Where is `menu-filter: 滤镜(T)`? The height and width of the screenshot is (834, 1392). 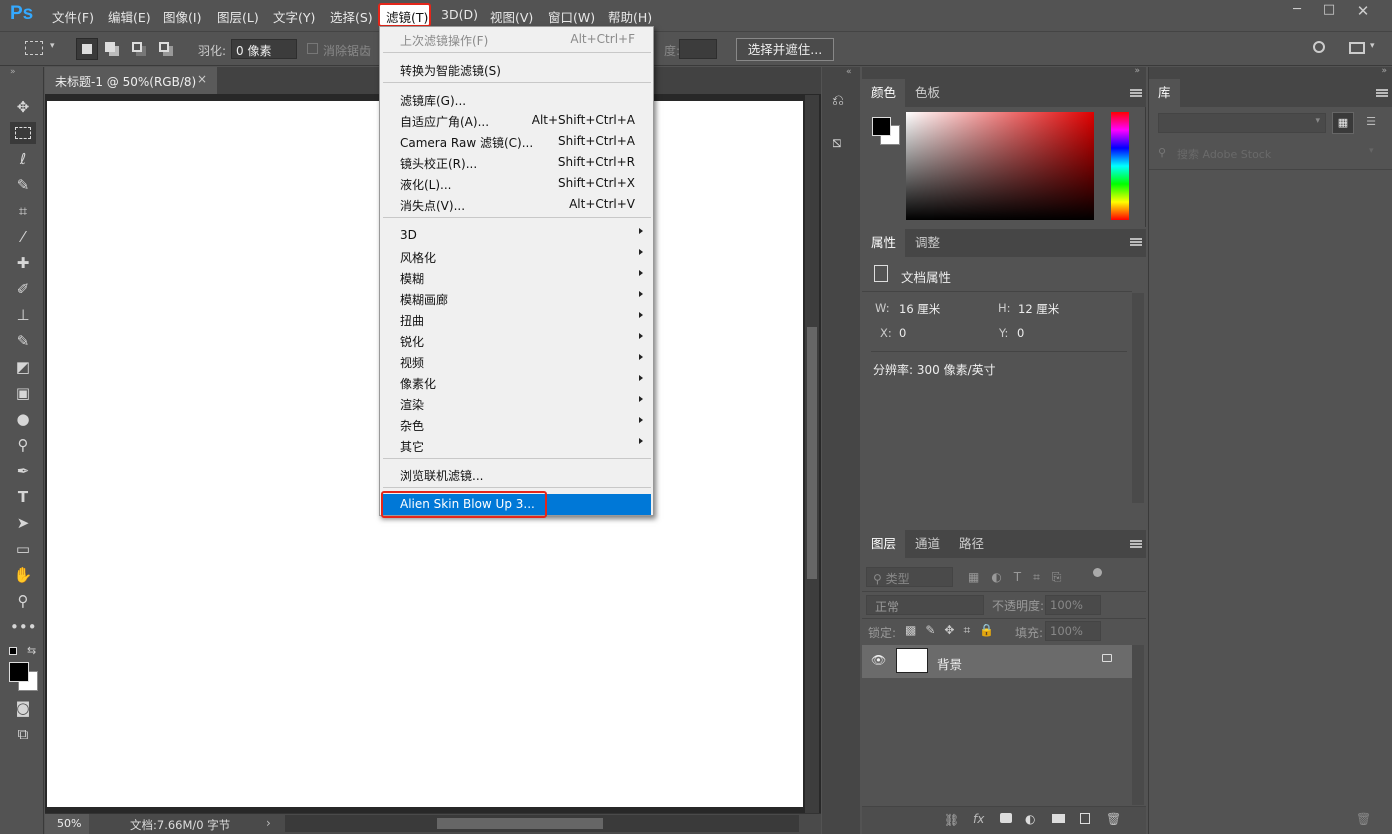 menu-filter: 滤镜(T) is located at coordinates (407, 16).